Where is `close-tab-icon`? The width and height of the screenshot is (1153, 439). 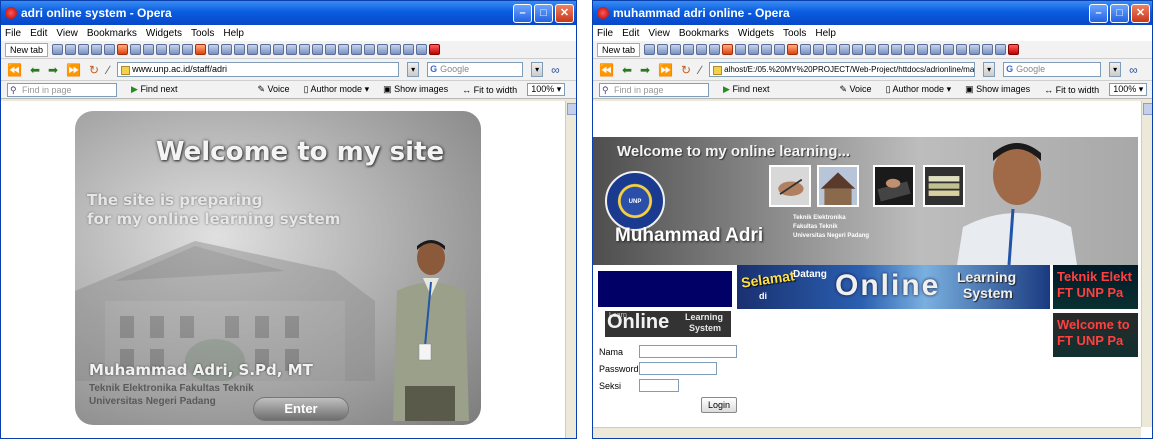 close-tab-icon is located at coordinates (435, 49).